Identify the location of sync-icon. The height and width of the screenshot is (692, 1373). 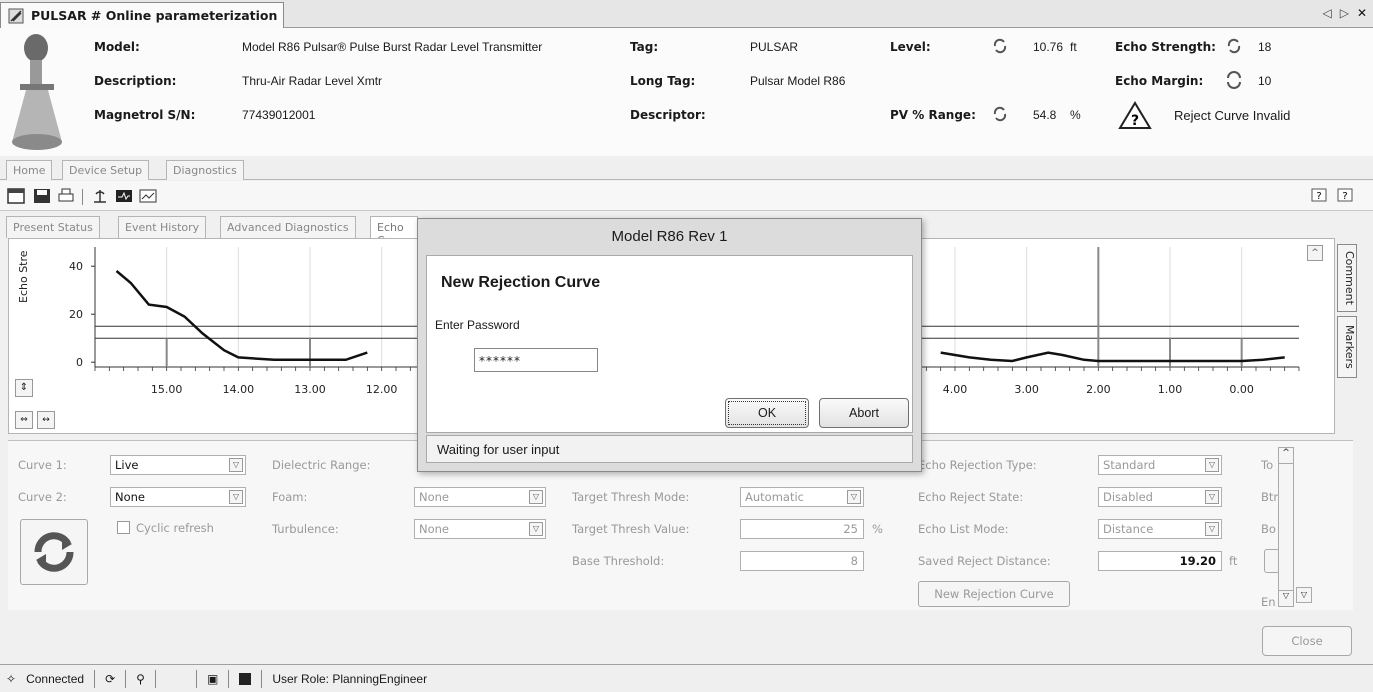
(1234, 80).